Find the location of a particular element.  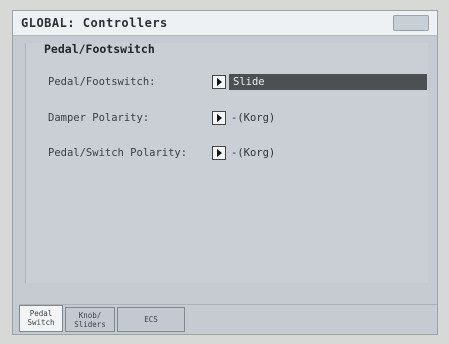

pedal-switch-polarity-popup-arrow-icon is located at coordinates (219, 153).